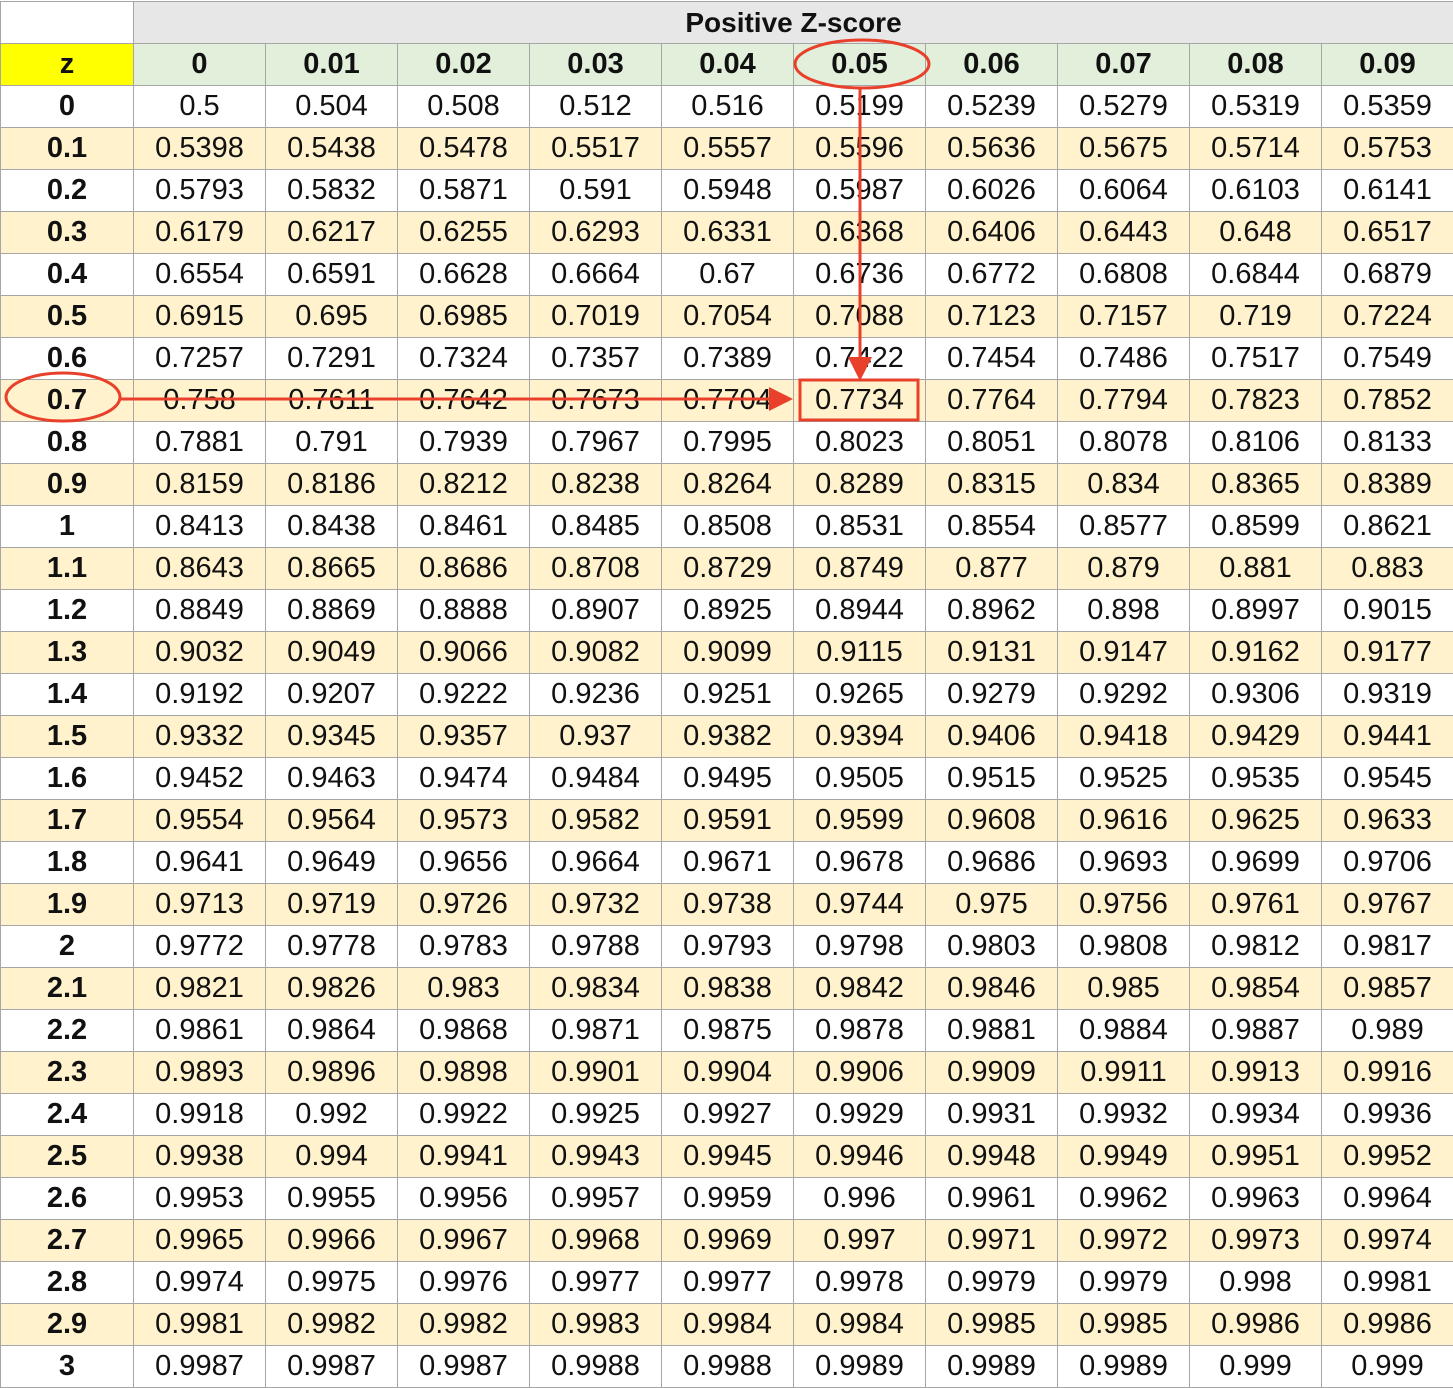 The image size is (1453, 1388). What do you see at coordinates (1255, 1366) in the screenshot?
I see `table-cell: 0.999` at bounding box center [1255, 1366].